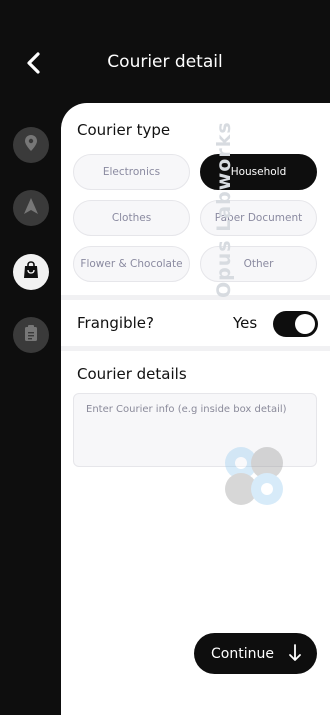 The height and width of the screenshot is (715, 330). What do you see at coordinates (242, 653) in the screenshot?
I see `continue-label: Continue` at bounding box center [242, 653].